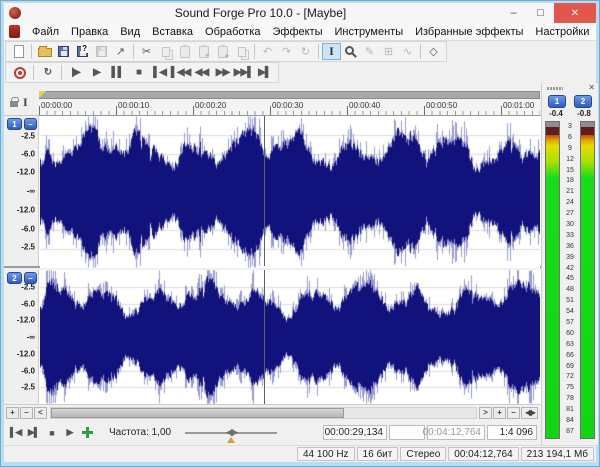  Describe the element at coordinates (69, 432) in the screenshot. I see `play-normal-button: ▶` at that location.